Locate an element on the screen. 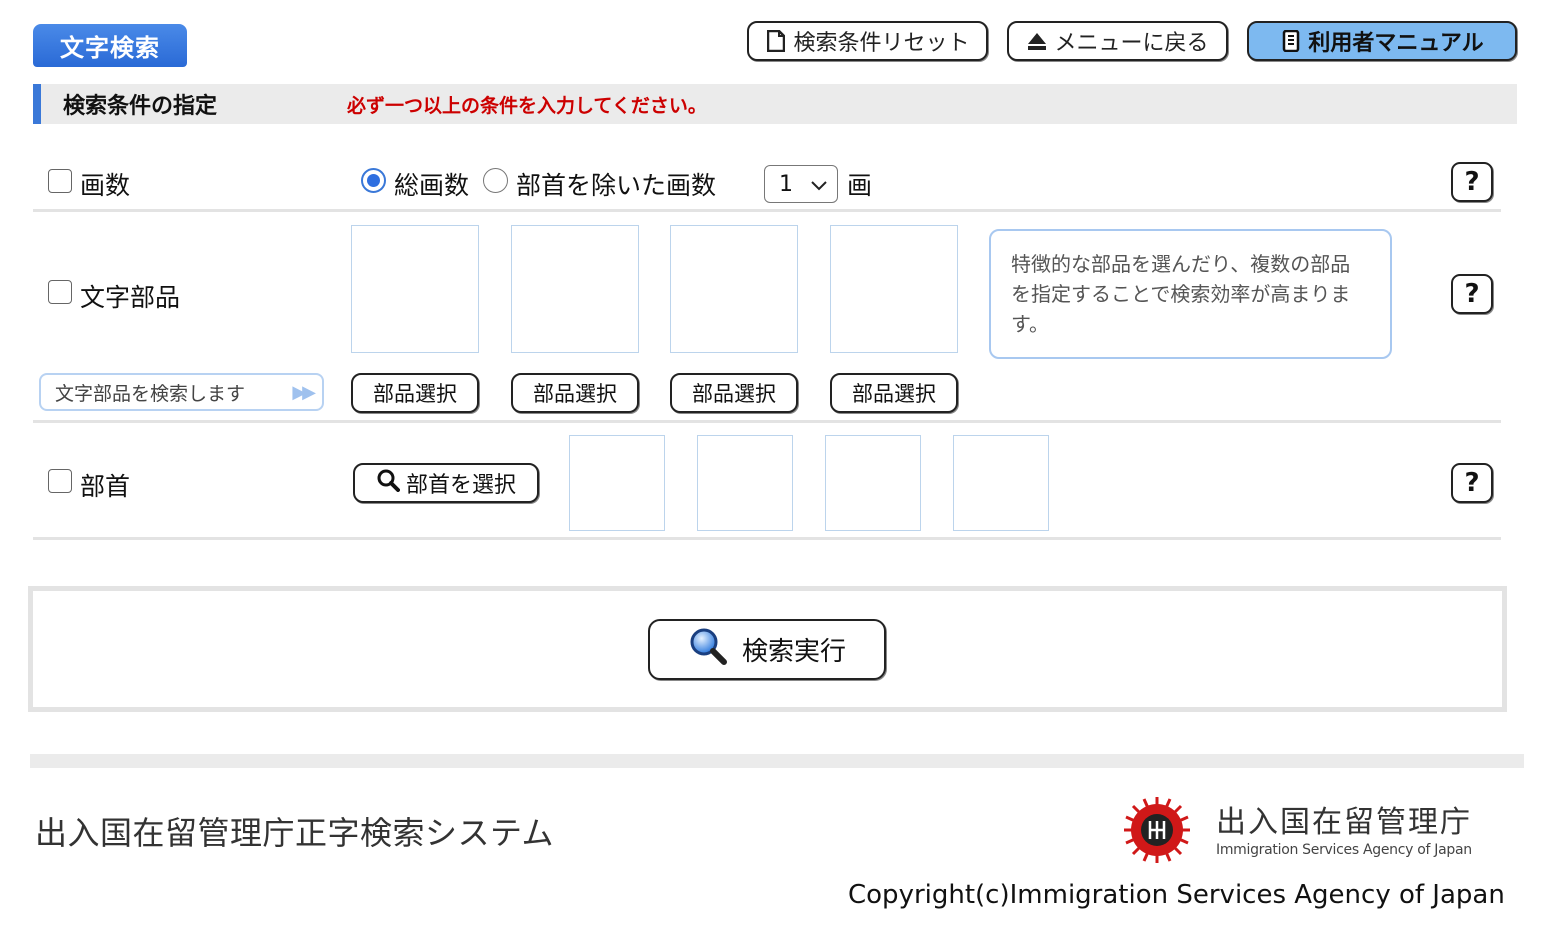 The width and height of the screenshot is (1554, 944). select-radical-button: 部首を選択 is located at coordinates (446, 483).